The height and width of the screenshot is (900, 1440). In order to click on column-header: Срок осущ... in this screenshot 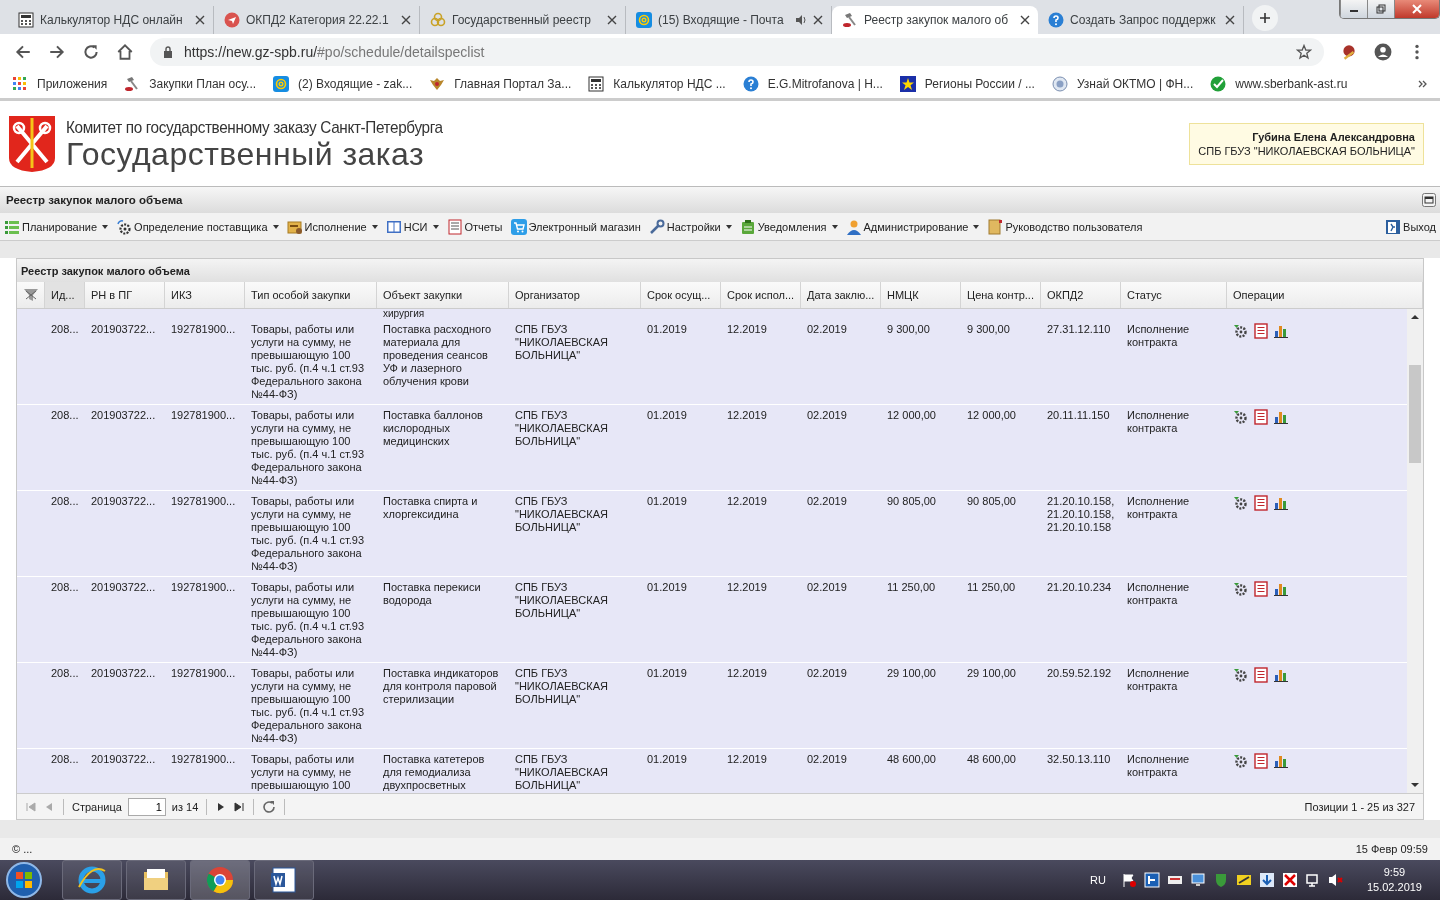, I will do `click(681, 295)`.